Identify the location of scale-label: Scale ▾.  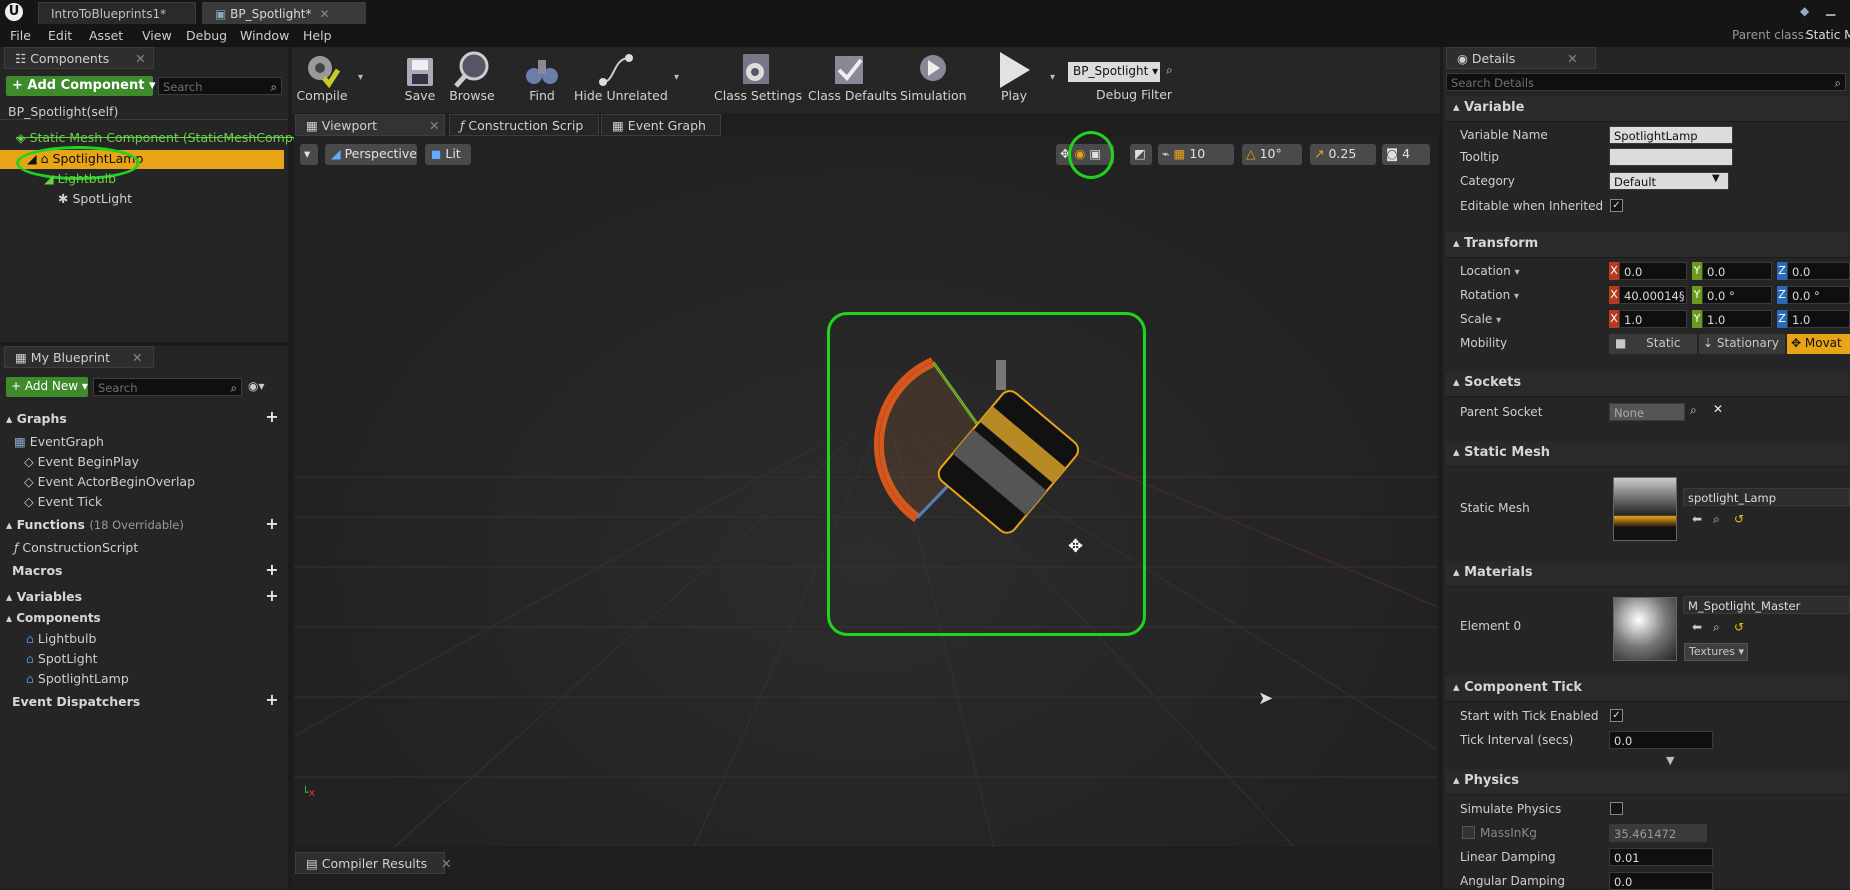
(1480, 319).